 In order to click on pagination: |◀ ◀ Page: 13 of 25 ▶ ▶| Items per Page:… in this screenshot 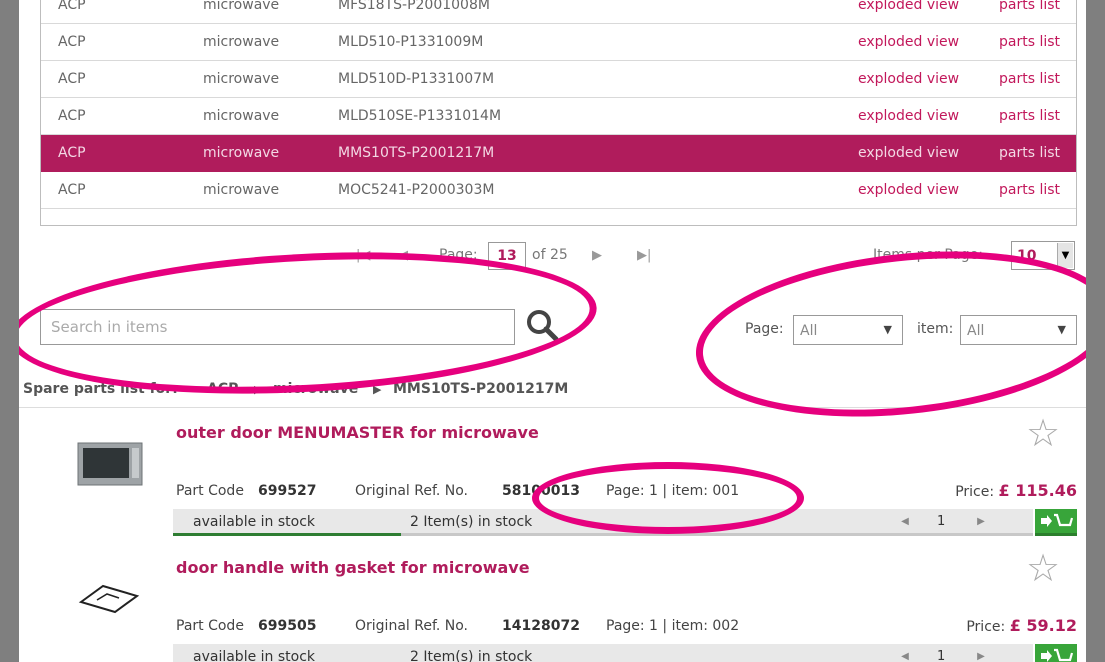, I will do `click(552, 257)`.